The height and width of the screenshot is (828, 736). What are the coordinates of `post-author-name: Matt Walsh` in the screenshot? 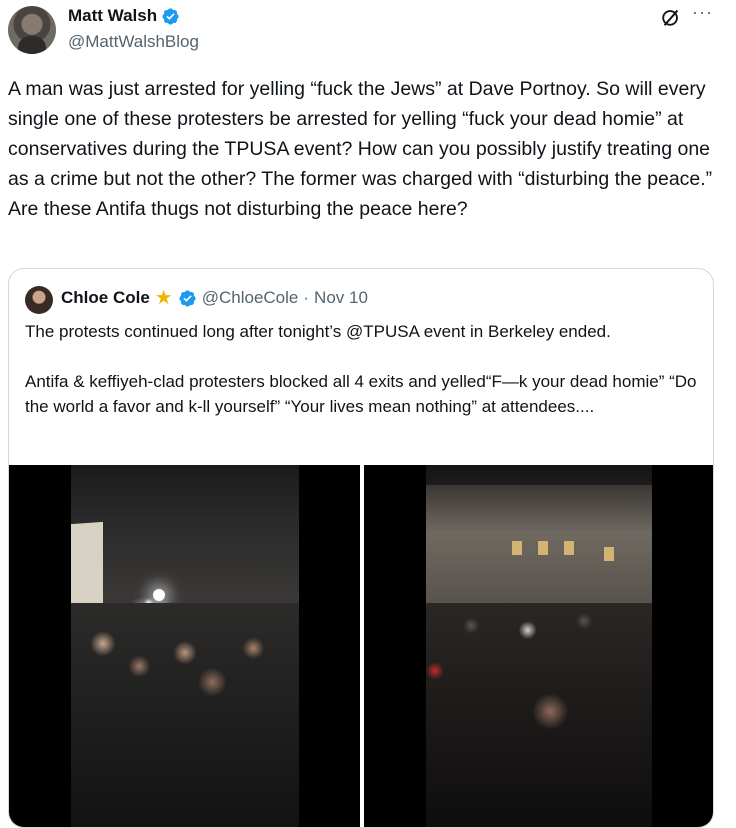 It's located at (112, 16).